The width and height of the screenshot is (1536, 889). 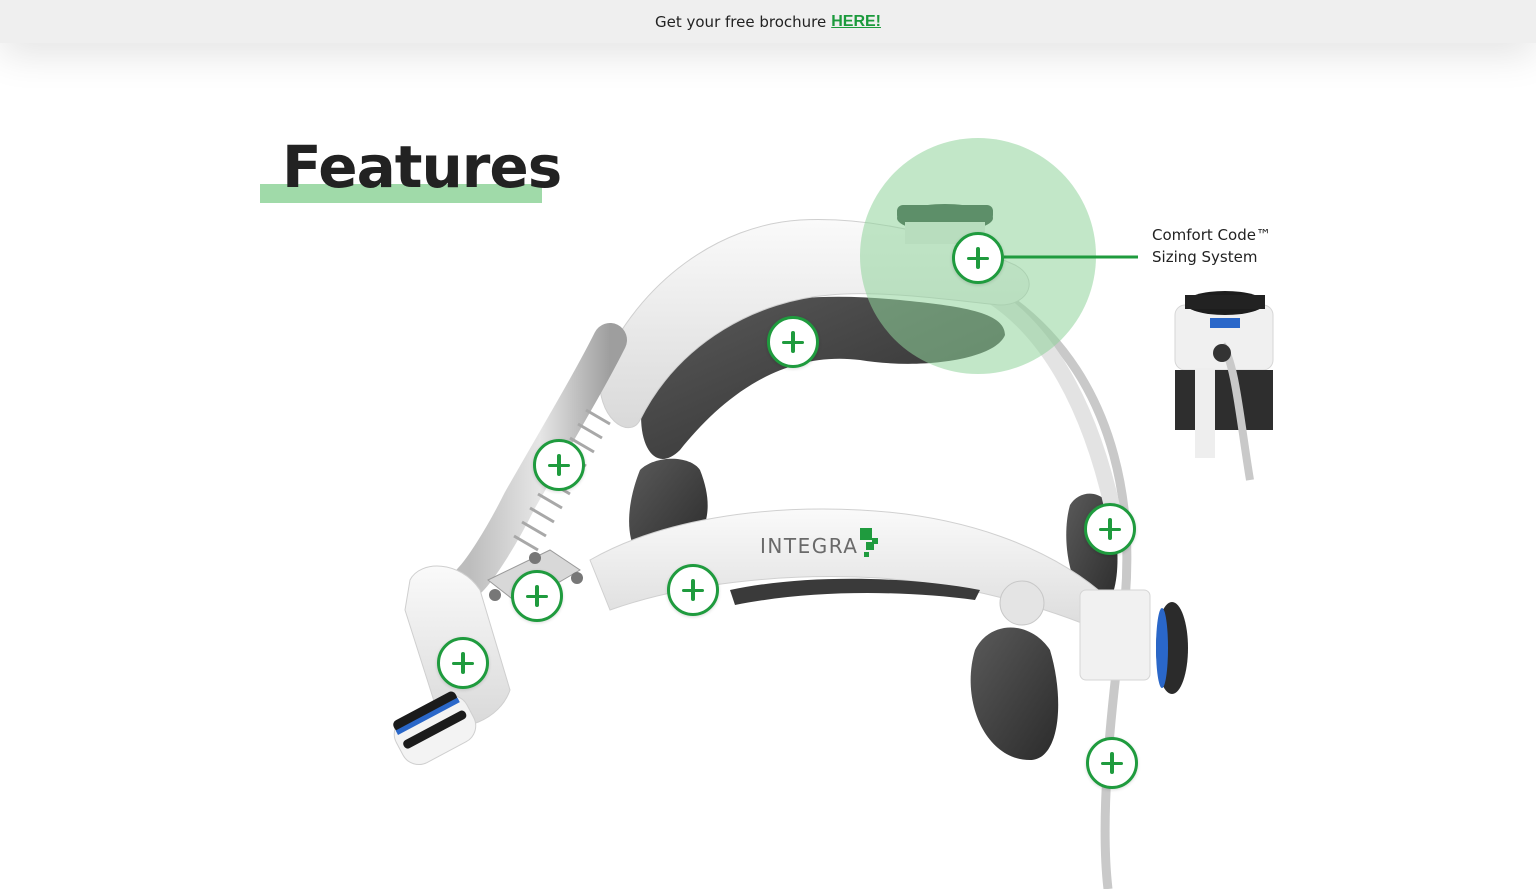 What do you see at coordinates (793, 342) in the screenshot?
I see `hotspot-top-pad` at bounding box center [793, 342].